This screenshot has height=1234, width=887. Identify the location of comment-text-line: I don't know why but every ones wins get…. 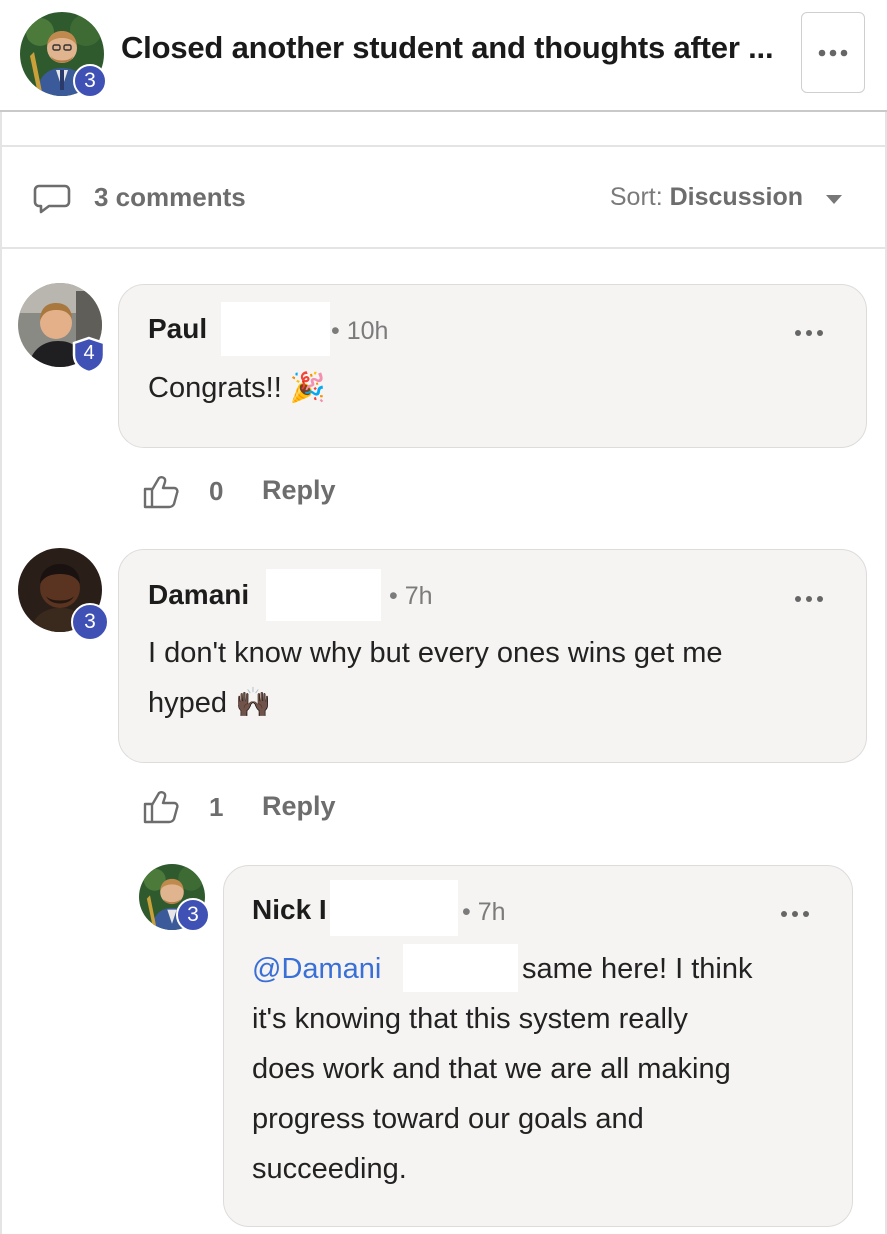
(435, 653).